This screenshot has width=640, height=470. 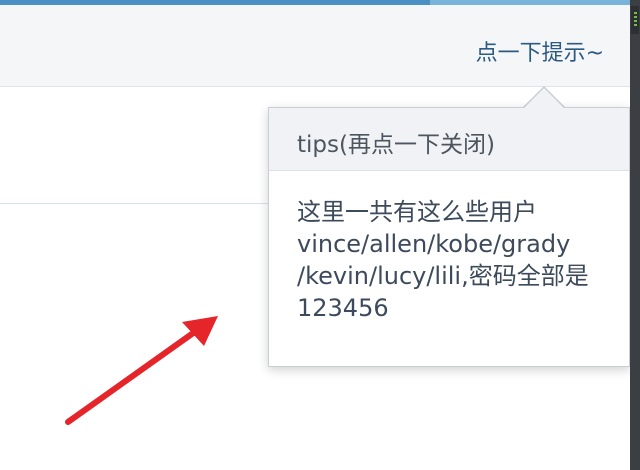 What do you see at coordinates (132, 376) in the screenshot?
I see `arrow-shaft` at bounding box center [132, 376].